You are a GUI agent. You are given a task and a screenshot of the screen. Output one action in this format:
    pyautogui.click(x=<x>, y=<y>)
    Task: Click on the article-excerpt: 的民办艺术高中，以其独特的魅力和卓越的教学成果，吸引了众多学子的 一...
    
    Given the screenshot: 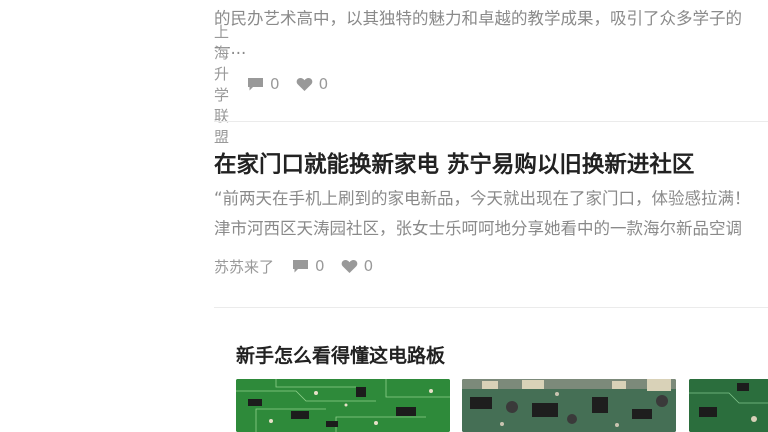 What is the action you would take?
    pyautogui.click(x=478, y=34)
    